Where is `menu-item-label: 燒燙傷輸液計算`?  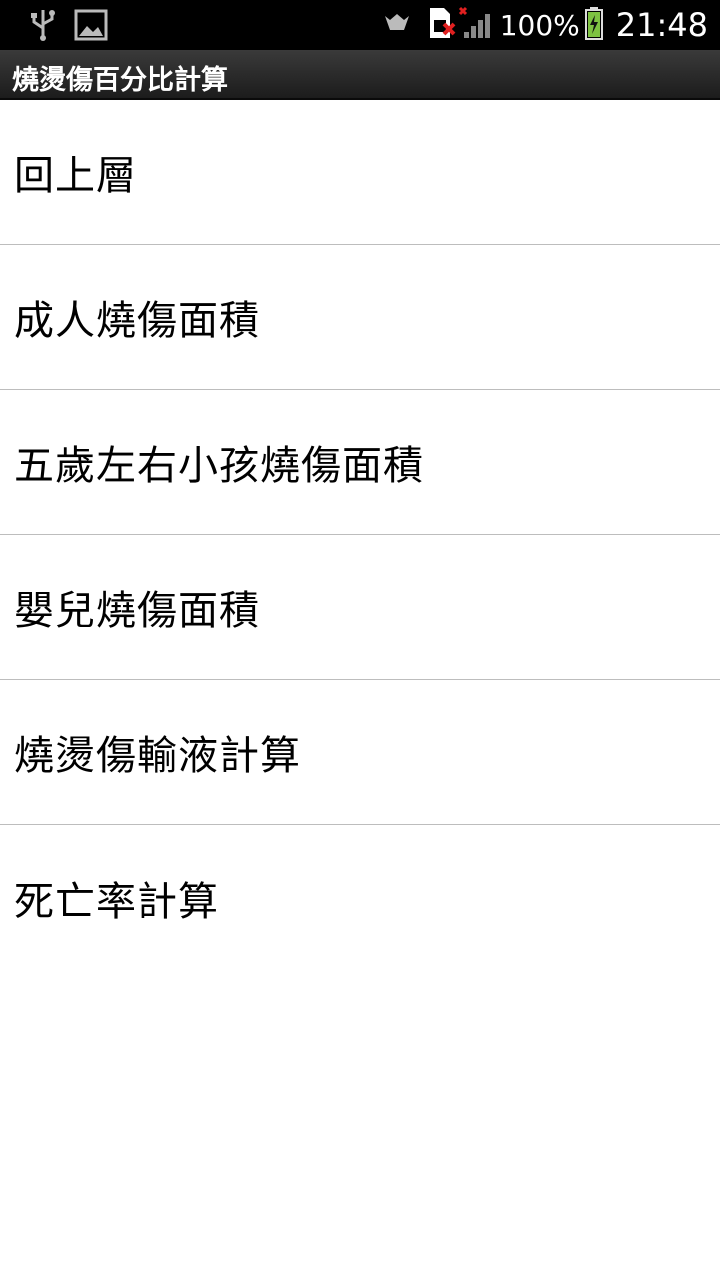
menu-item-label: 燒燙傷輸液計算 is located at coordinates (157, 756).